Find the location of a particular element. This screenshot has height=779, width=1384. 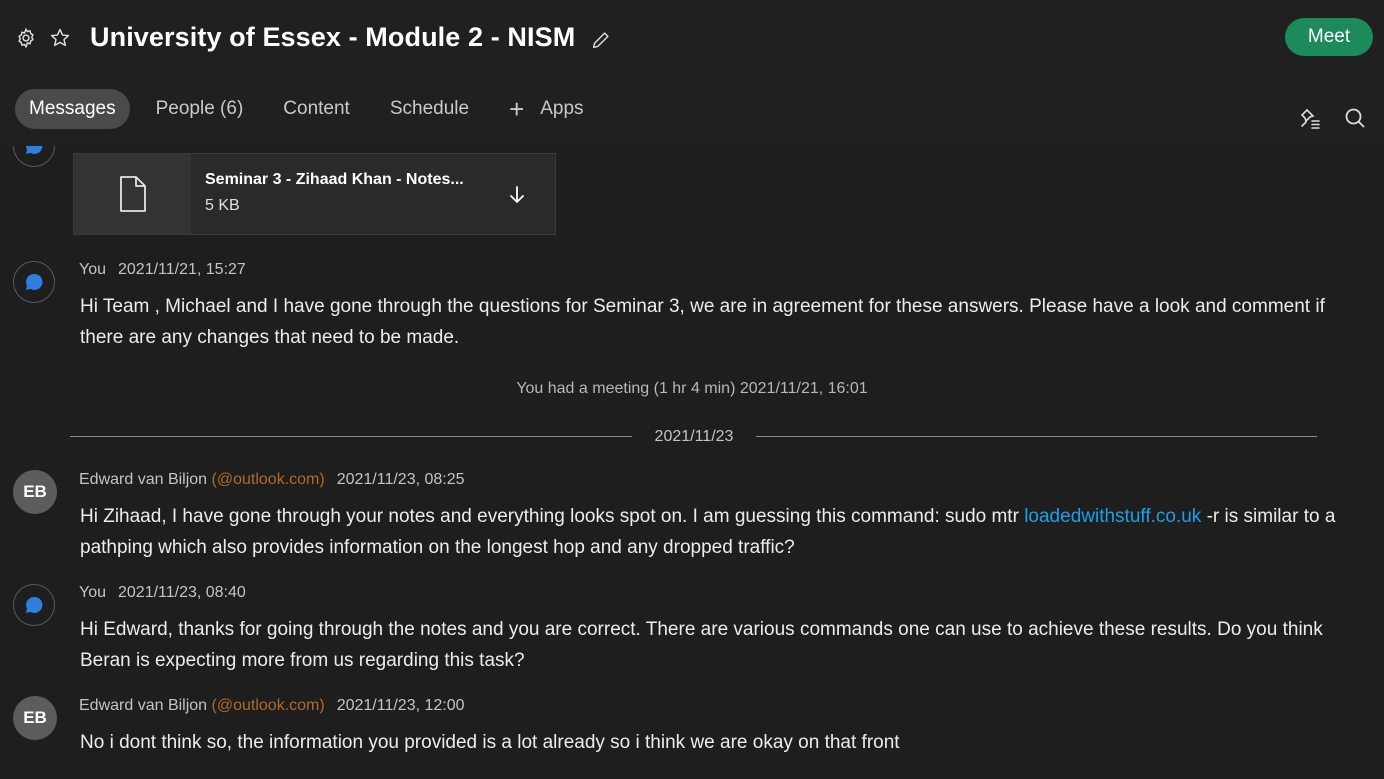

tab-messages: Messages is located at coordinates (72, 109).